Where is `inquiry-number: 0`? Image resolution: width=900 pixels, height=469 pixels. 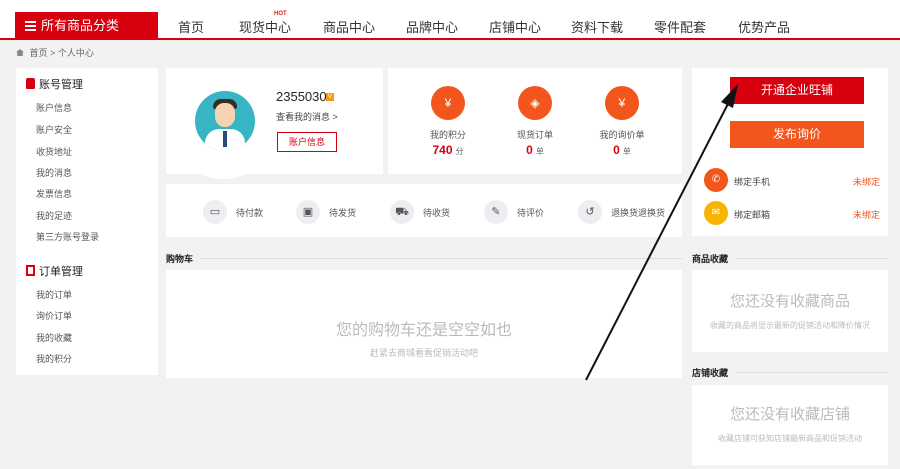
inquiry-number: 0 is located at coordinates (616, 150).